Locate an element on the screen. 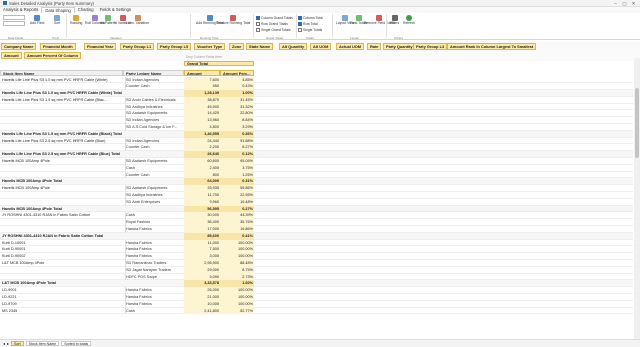  field-chip: Zone is located at coordinates (237, 46).